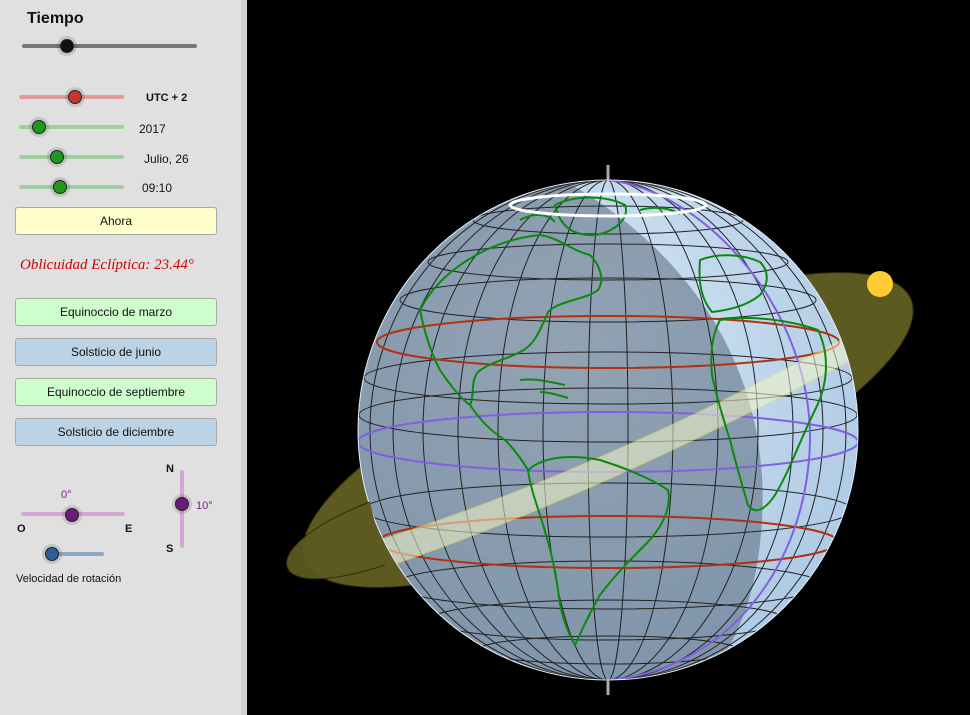 The image size is (970, 715). Describe the element at coordinates (66, 495) in the screenshot. I see `horizontal-angle-label: 0°` at that location.